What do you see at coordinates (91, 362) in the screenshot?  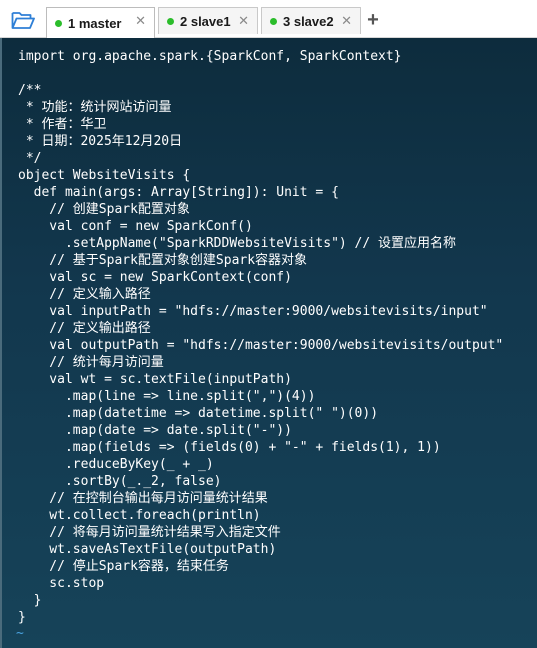 I see `code-line: // 统计每月访问量` at bounding box center [91, 362].